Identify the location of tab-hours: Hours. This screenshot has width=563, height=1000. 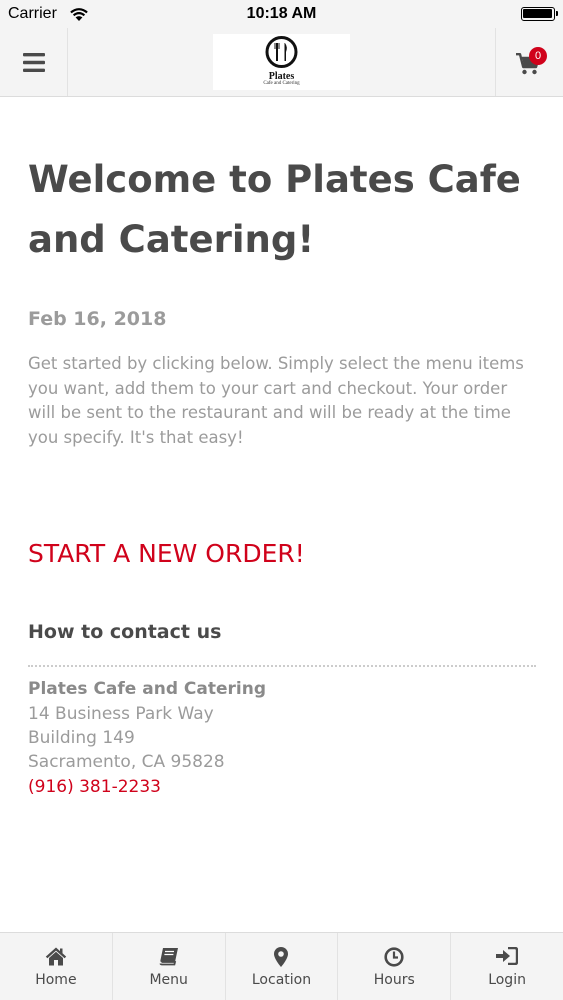
(395, 966).